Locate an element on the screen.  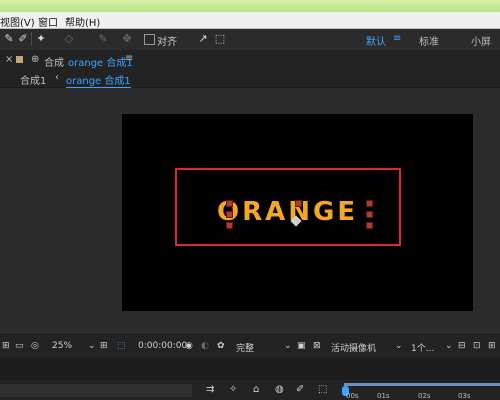
toolbar-divider is located at coordinates (31, 39).